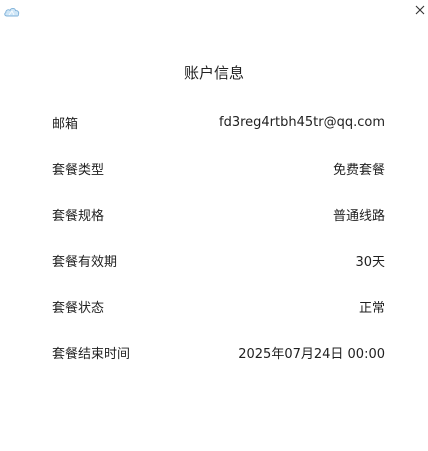  What do you see at coordinates (213, 73) in the screenshot?
I see `page-title: 账户信息` at bounding box center [213, 73].